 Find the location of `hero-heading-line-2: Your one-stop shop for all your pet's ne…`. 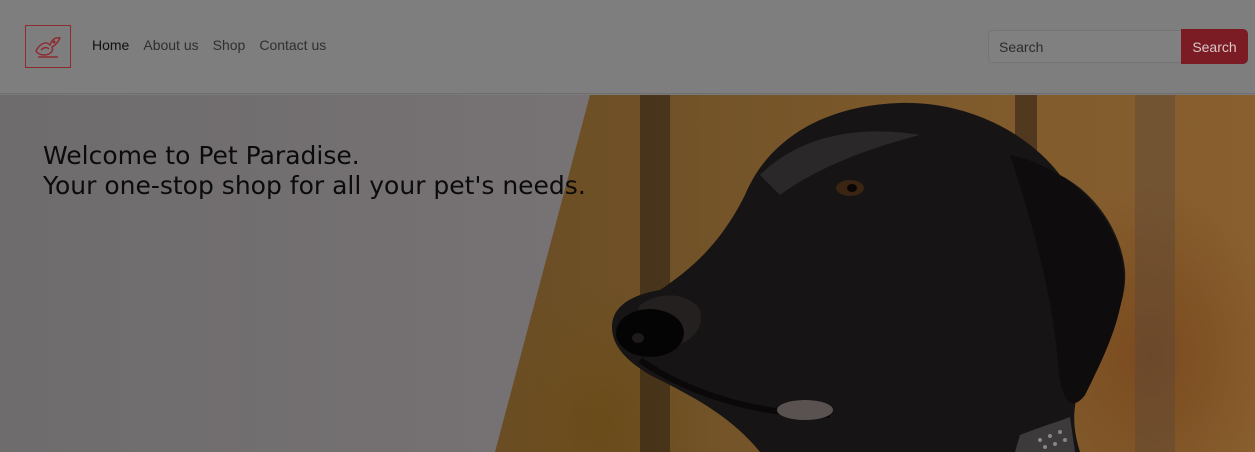

hero-heading-line-2: Your one-stop shop for all your pet's ne… is located at coordinates (314, 185).